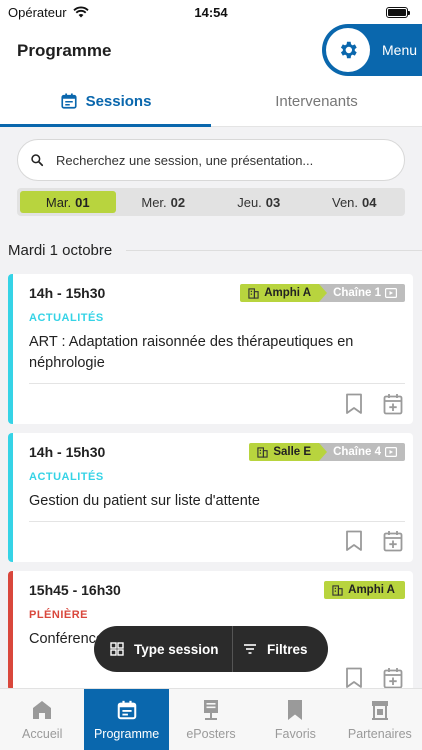 This screenshot has height=750, width=422. What do you see at coordinates (42, 709) in the screenshot?
I see `home-icon` at bounding box center [42, 709].